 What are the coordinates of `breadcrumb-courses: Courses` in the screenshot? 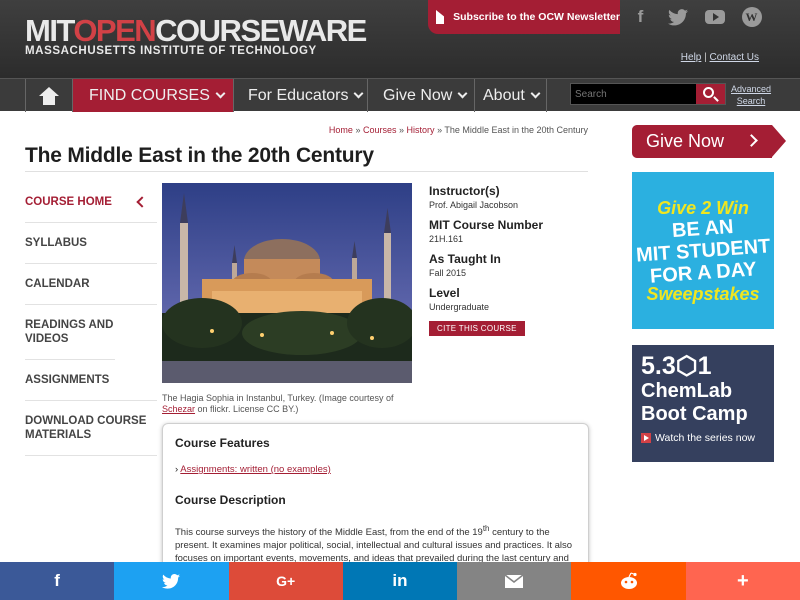 It's located at (380, 130).